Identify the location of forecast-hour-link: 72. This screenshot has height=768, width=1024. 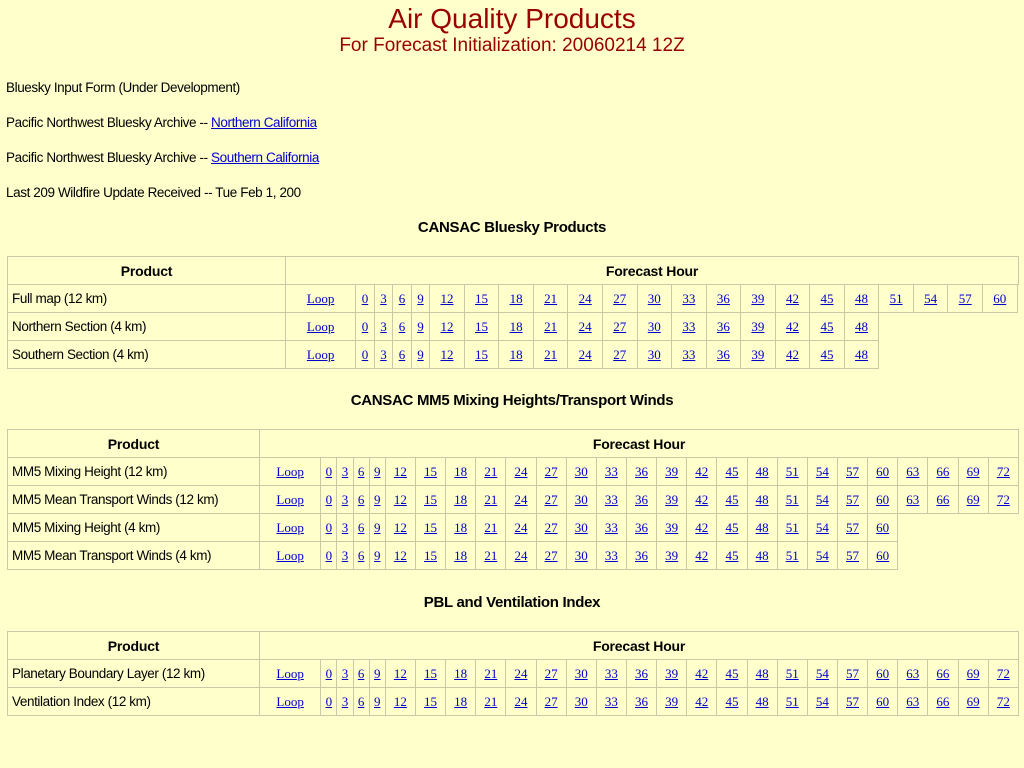
(1003, 701).